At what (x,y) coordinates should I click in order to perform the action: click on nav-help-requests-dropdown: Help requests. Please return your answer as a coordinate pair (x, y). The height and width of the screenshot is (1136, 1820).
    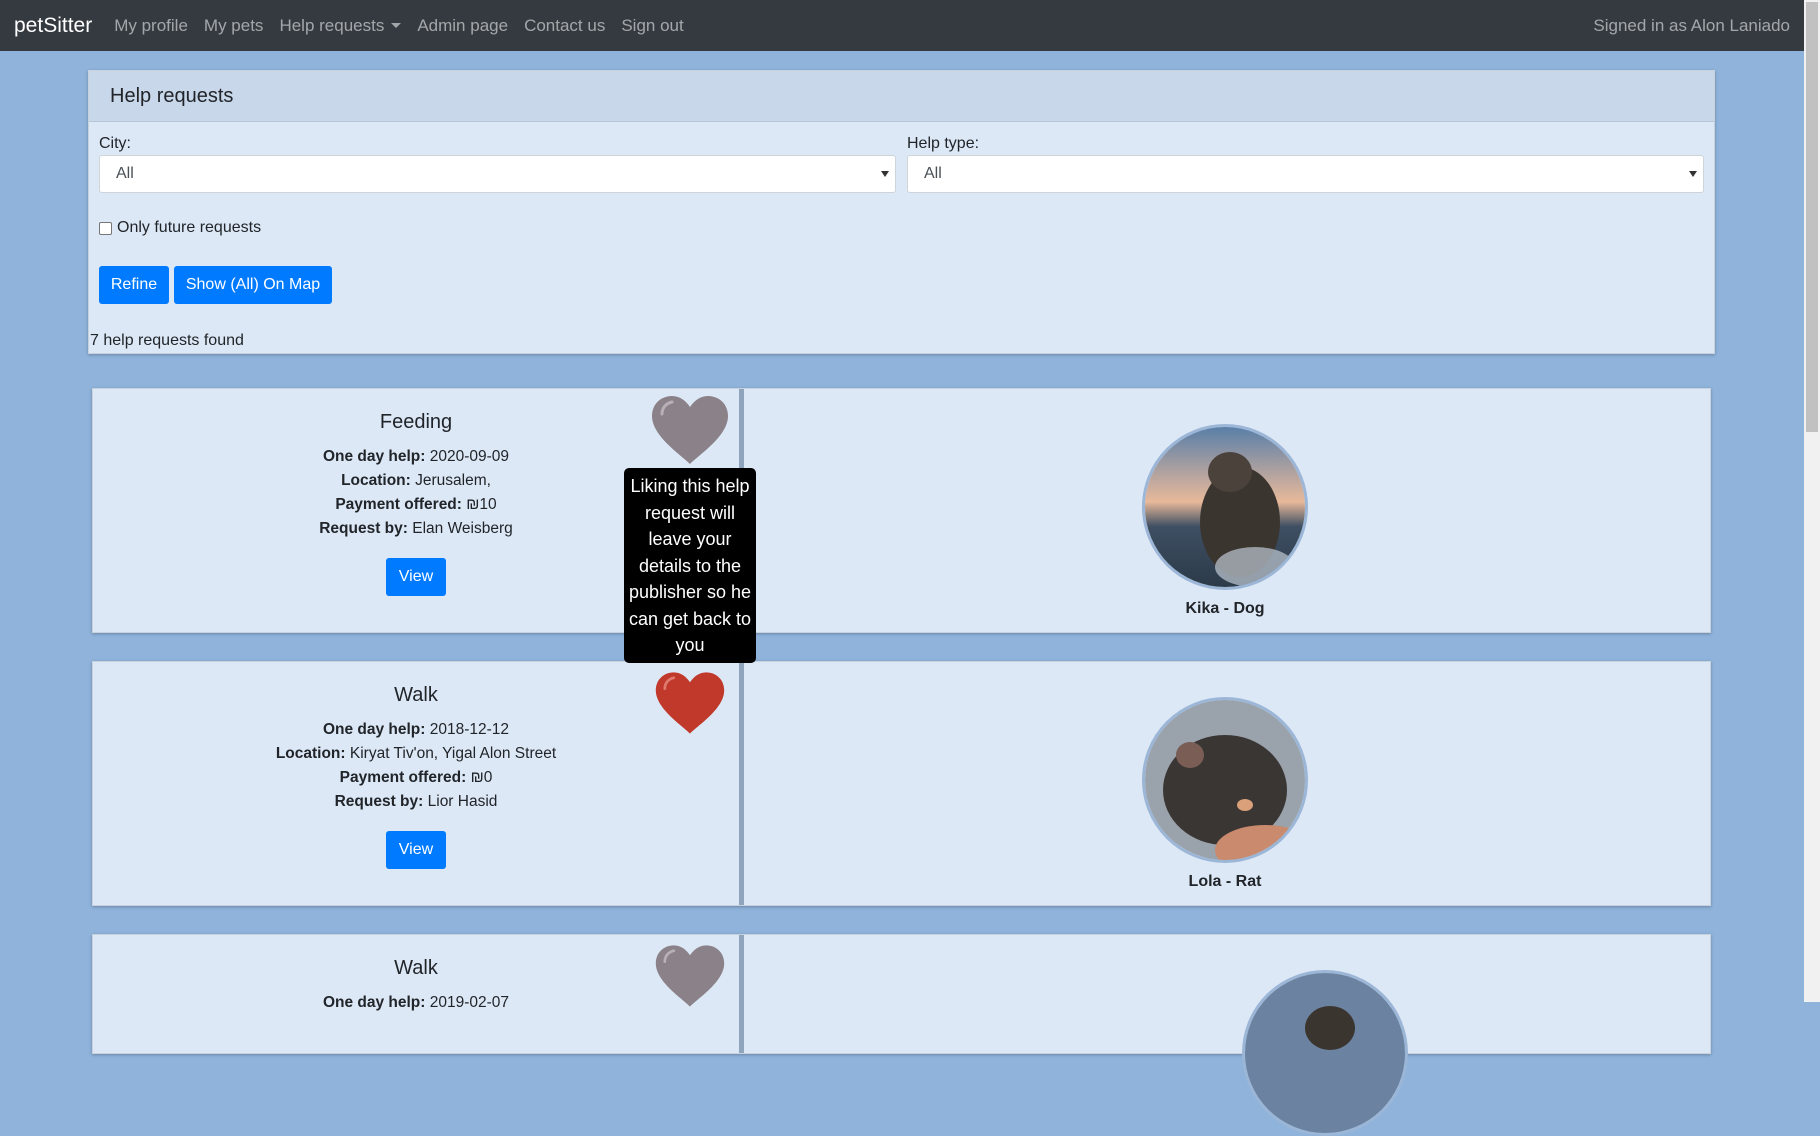
    Looking at the image, I should click on (340, 25).